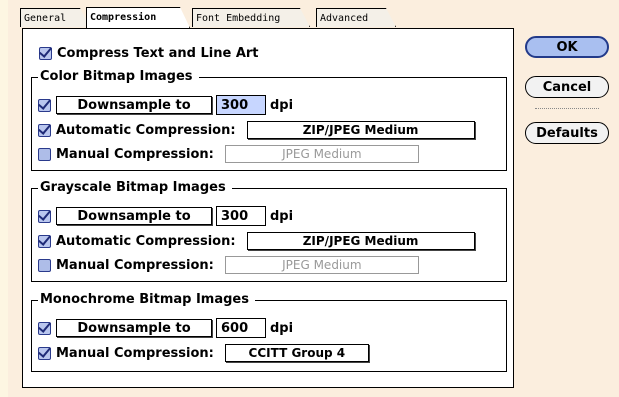 Image resolution: width=619 pixels, height=397 pixels. What do you see at coordinates (567, 133) in the screenshot?
I see `defaults-button: Defaults` at bounding box center [567, 133].